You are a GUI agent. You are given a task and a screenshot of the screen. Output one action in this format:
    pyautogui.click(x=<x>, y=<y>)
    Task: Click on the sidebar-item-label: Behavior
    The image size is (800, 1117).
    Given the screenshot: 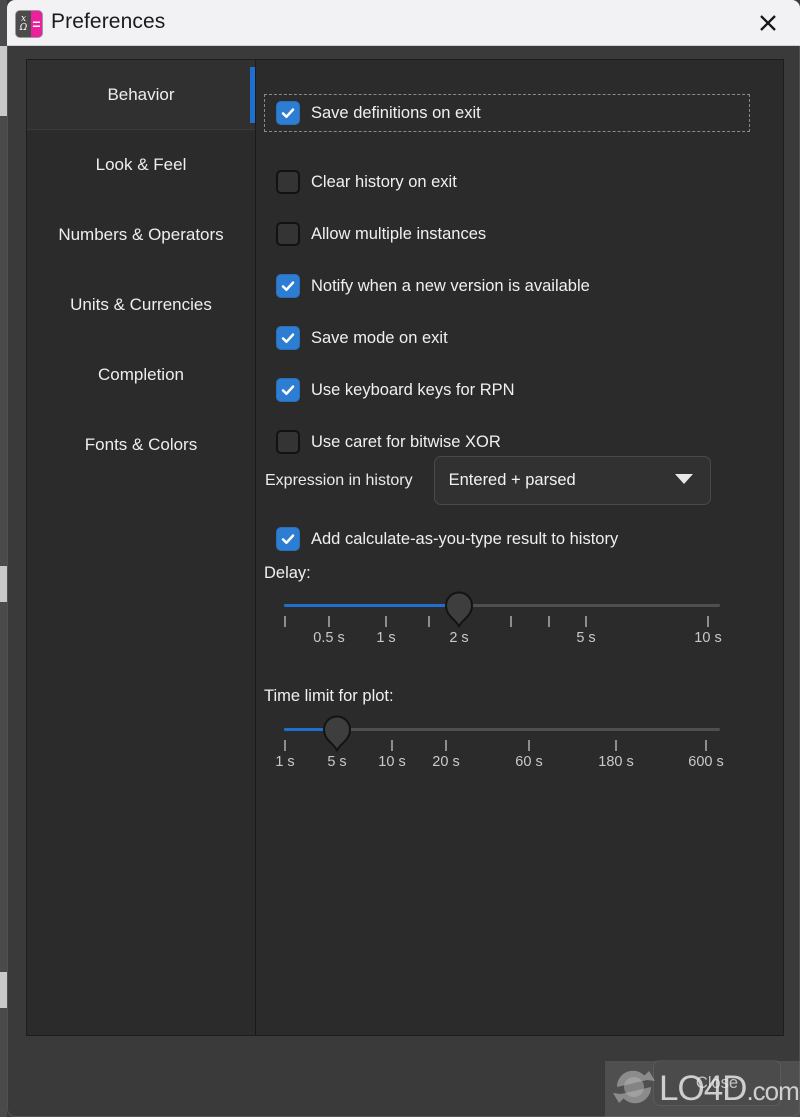 What is the action you would take?
    pyautogui.click(x=141, y=94)
    